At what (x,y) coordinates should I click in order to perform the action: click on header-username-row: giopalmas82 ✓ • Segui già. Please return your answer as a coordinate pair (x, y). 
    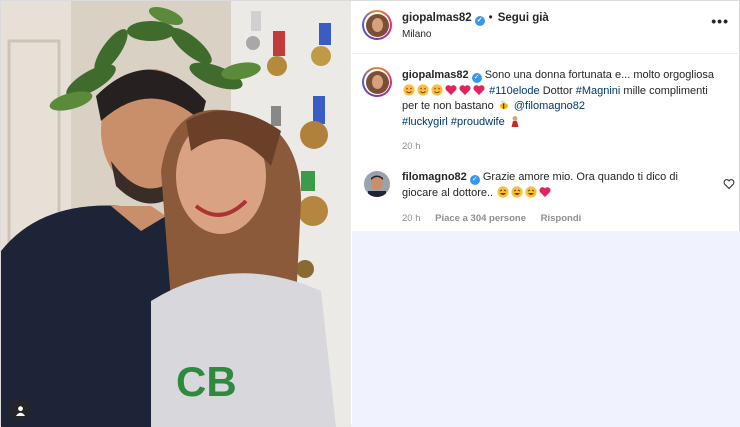
    Looking at the image, I should click on (475, 19).